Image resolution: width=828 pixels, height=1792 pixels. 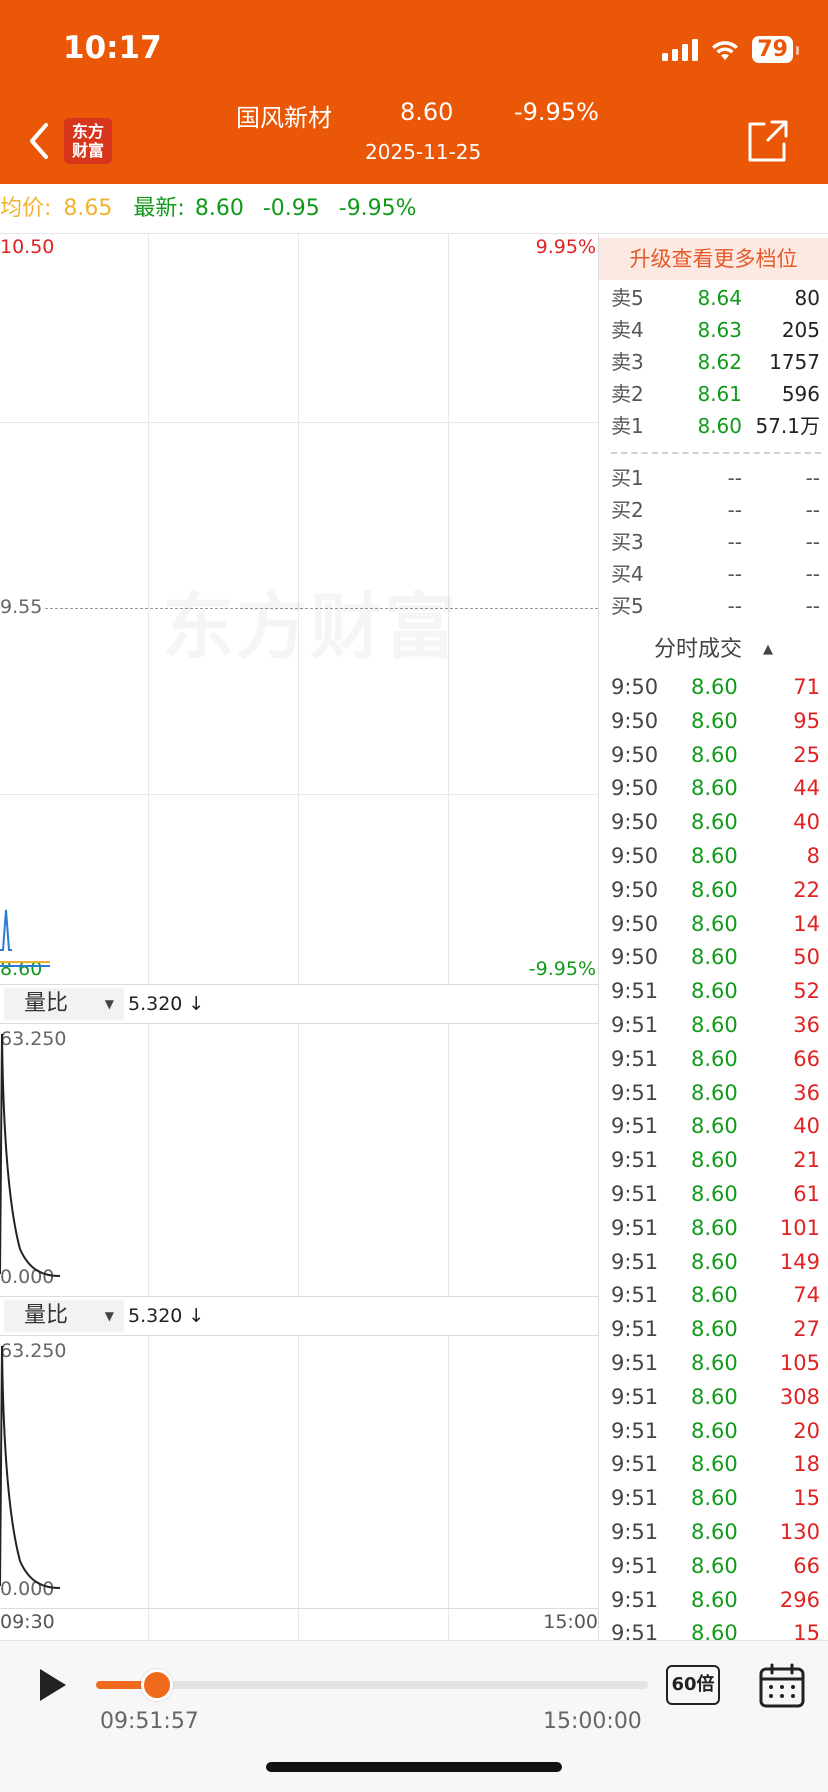 What do you see at coordinates (806, 822) in the screenshot?
I see `trade-volume: 40` at bounding box center [806, 822].